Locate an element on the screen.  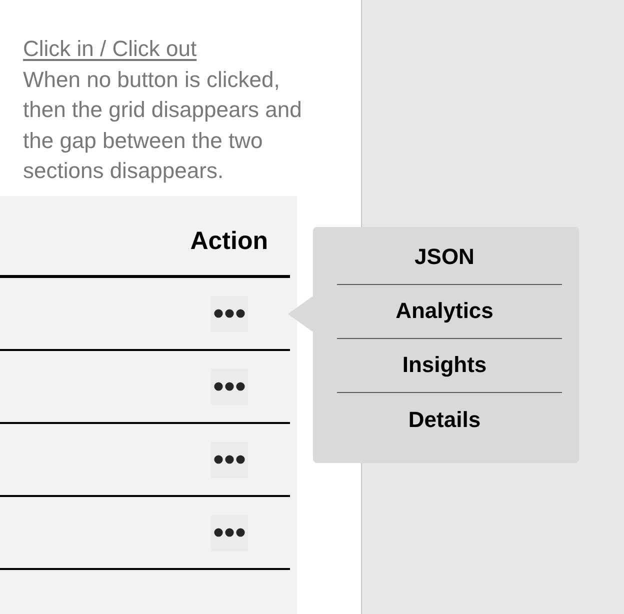
menu-item: Insights is located at coordinates (449, 365).